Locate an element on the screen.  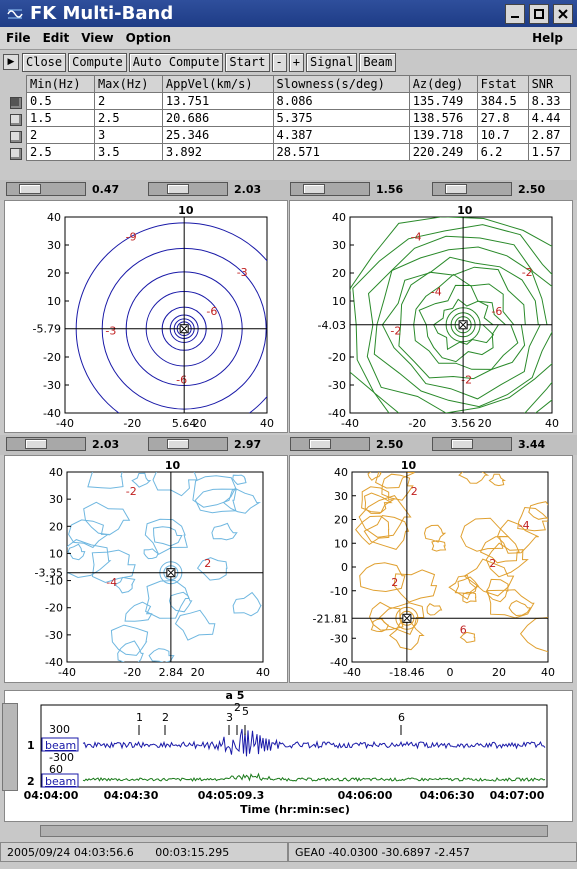
compute-button: Compute is located at coordinates (97, 62).